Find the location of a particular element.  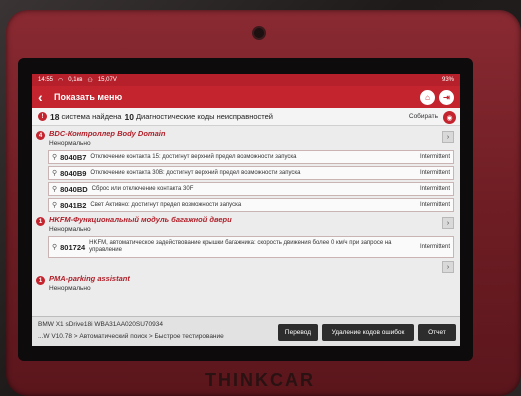

page-title: Показать меню is located at coordinates (88, 97).